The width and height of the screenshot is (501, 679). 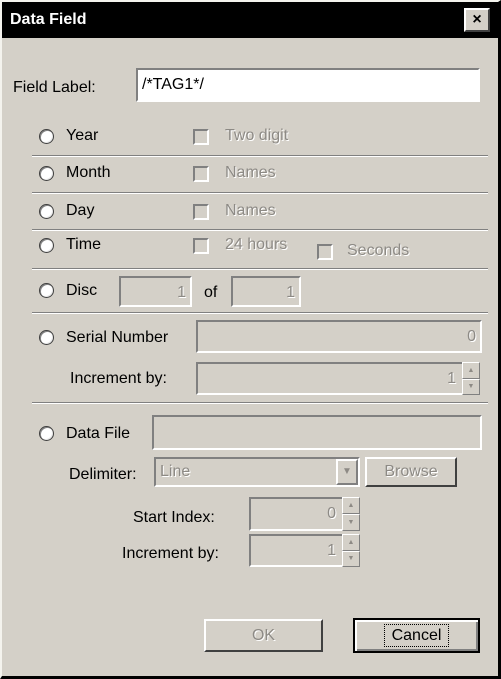 I want to click on day-label: Day, so click(x=80, y=210).